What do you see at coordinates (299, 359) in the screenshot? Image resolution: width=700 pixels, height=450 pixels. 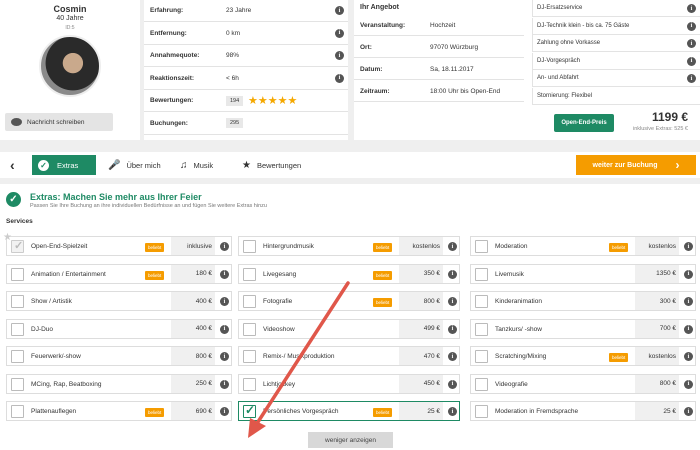 I see `annotation-arrow` at bounding box center [299, 359].